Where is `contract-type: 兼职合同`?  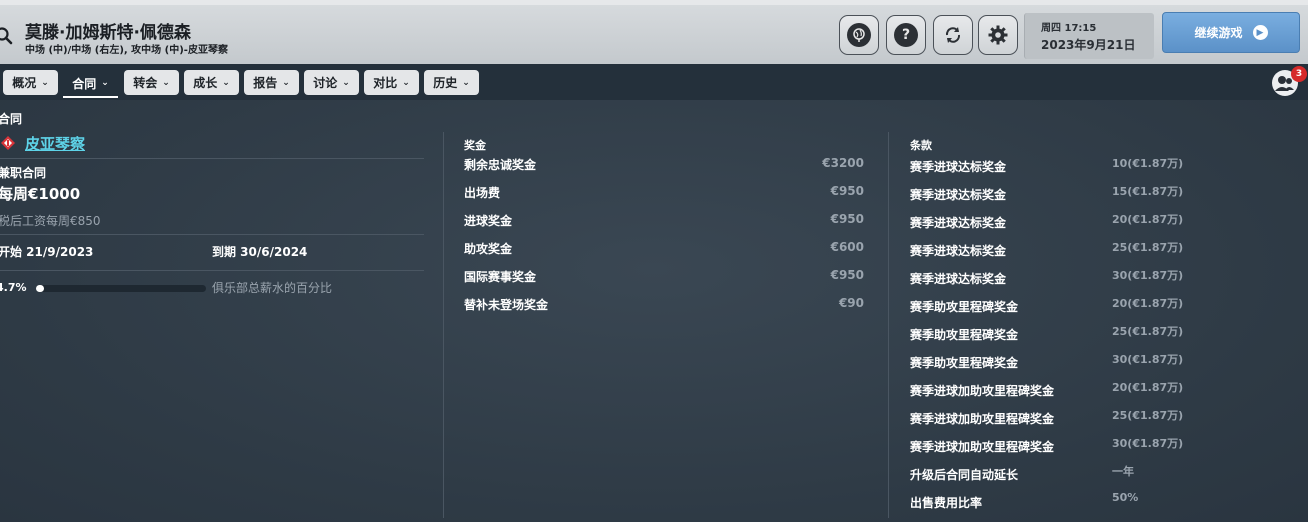
contract-type: 兼职合同 is located at coordinates (23, 173).